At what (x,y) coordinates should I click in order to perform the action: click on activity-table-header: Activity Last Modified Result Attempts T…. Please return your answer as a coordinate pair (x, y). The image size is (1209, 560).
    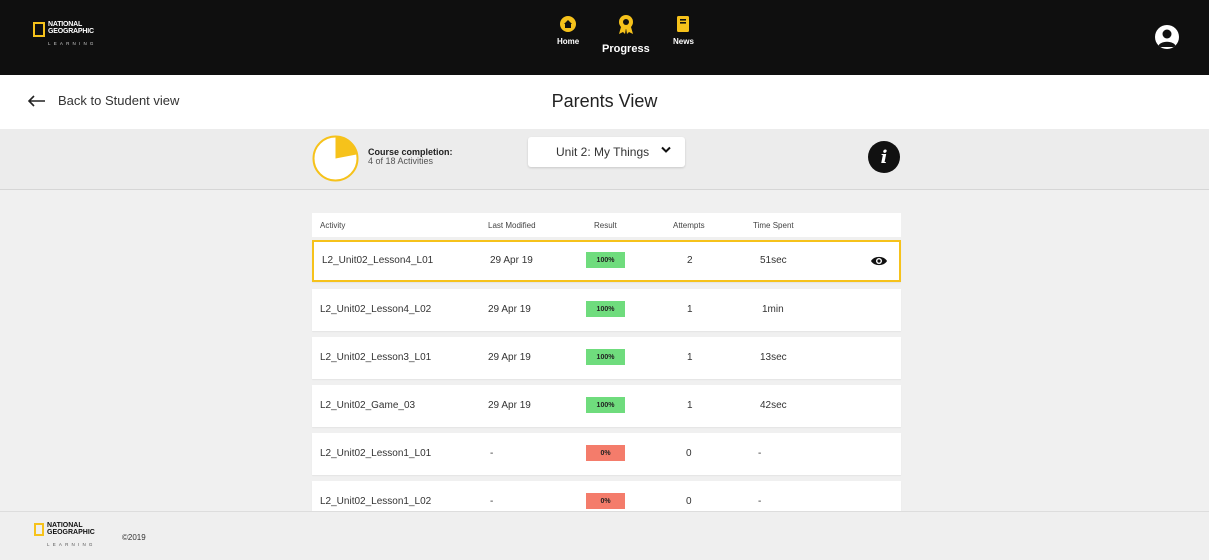
    Looking at the image, I should click on (606, 225).